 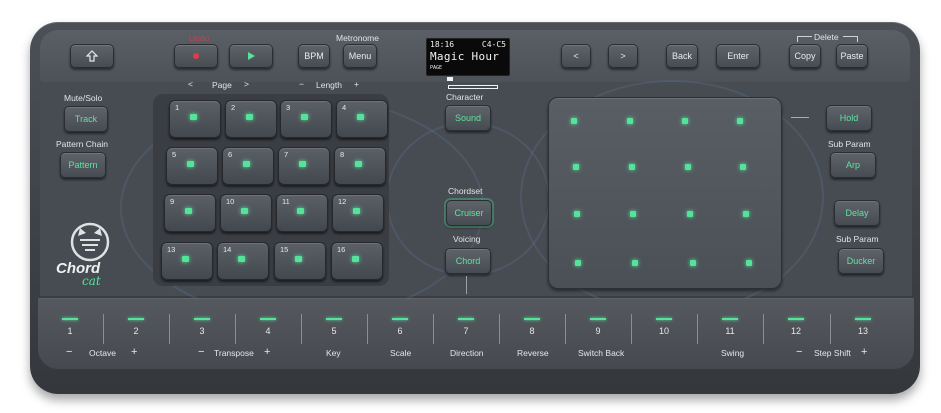 What do you see at coordinates (864, 352) in the screenshot?
I see `step-shift-plus: +` at bounding box center [864, 352].